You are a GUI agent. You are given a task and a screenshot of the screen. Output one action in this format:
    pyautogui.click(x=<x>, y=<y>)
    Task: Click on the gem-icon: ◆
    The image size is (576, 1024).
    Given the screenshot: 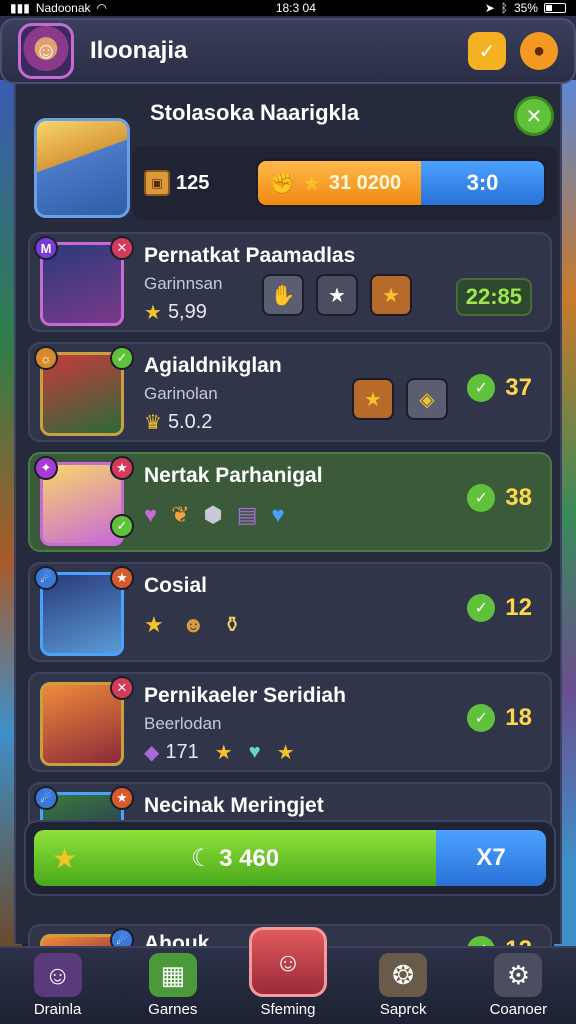 What is the action you would take?
    pyautogui.click(x=152, y=753)
    